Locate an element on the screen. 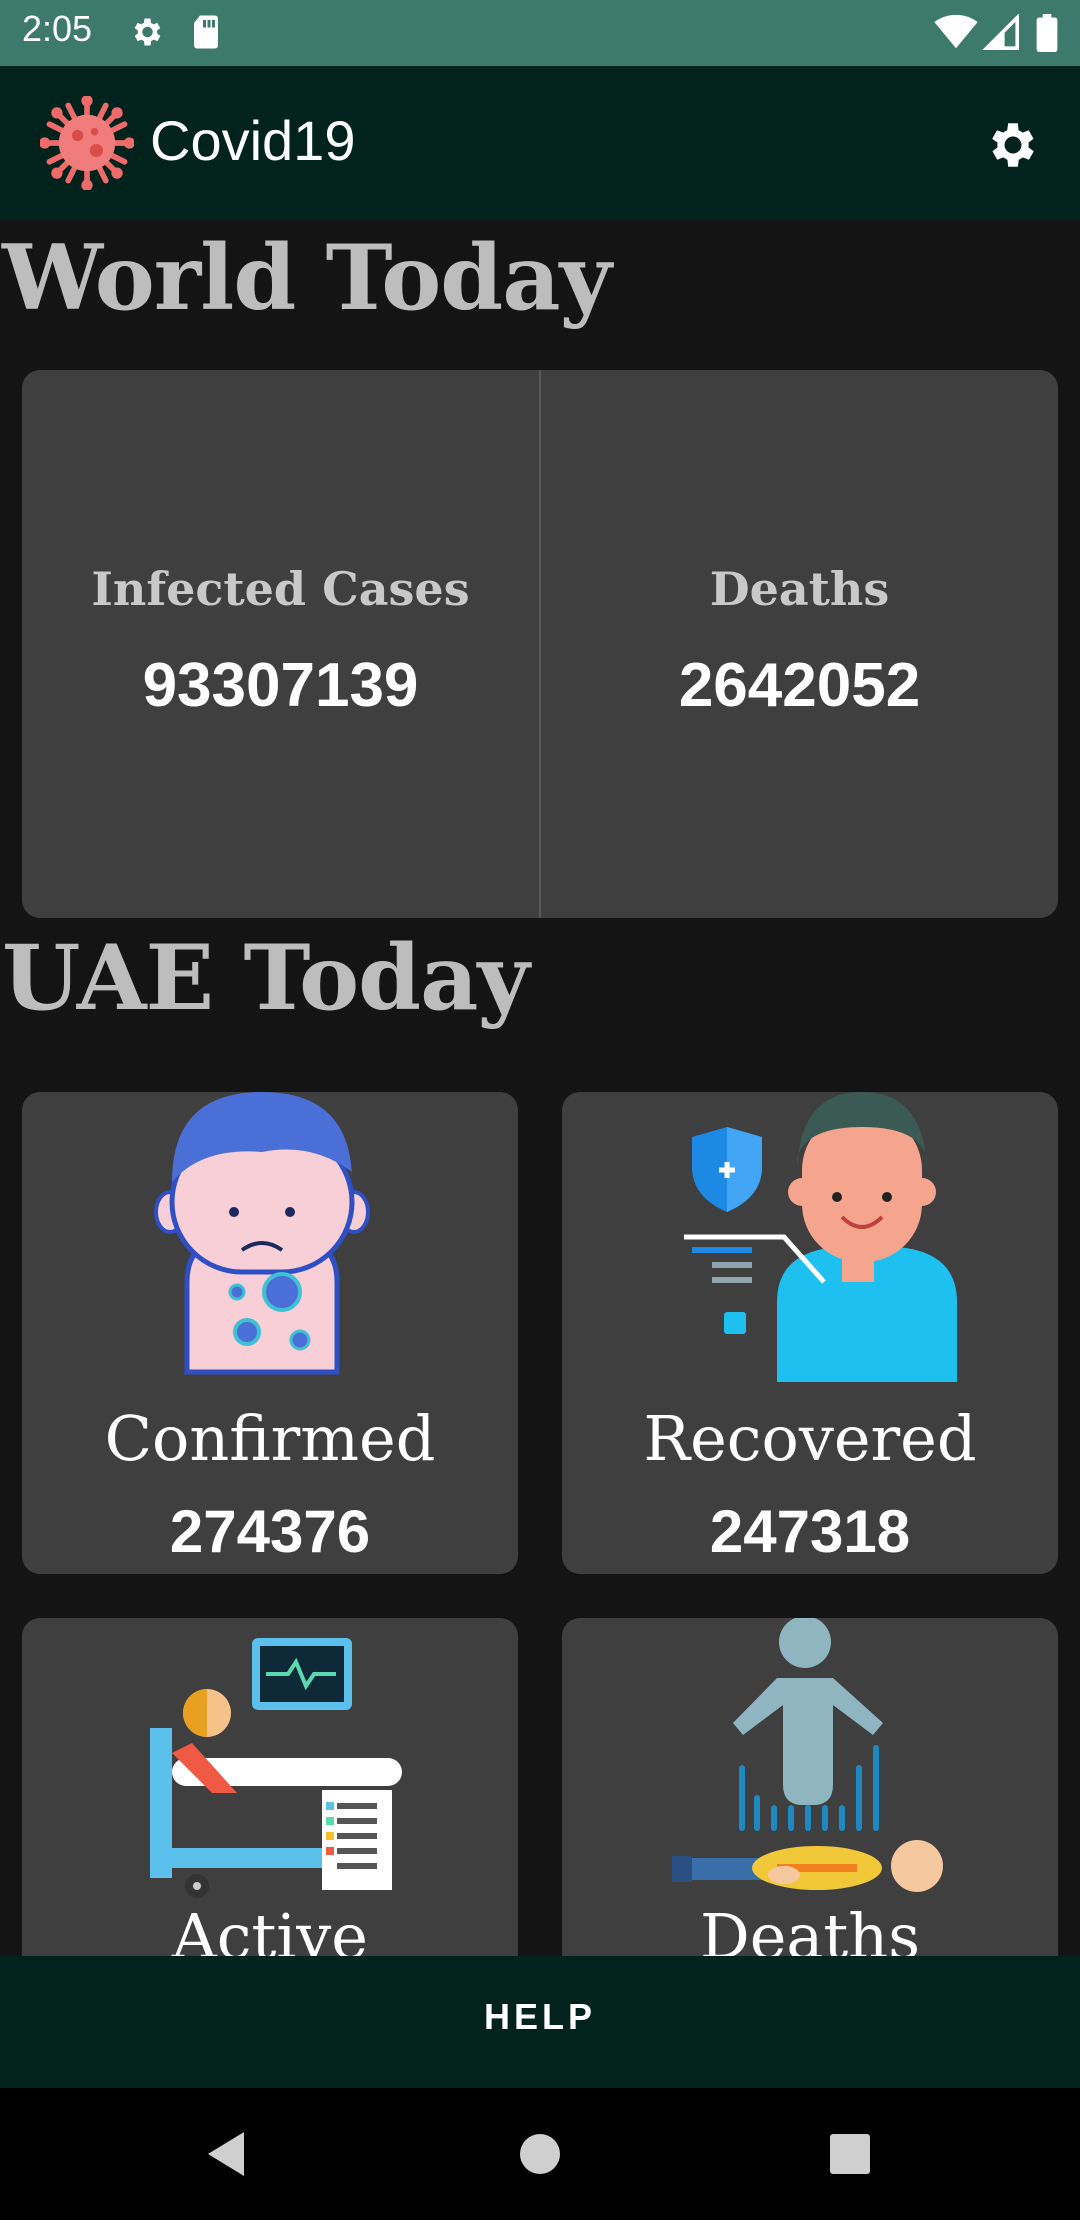  hospital-bed-icon is located at coordinates (270, 1765).